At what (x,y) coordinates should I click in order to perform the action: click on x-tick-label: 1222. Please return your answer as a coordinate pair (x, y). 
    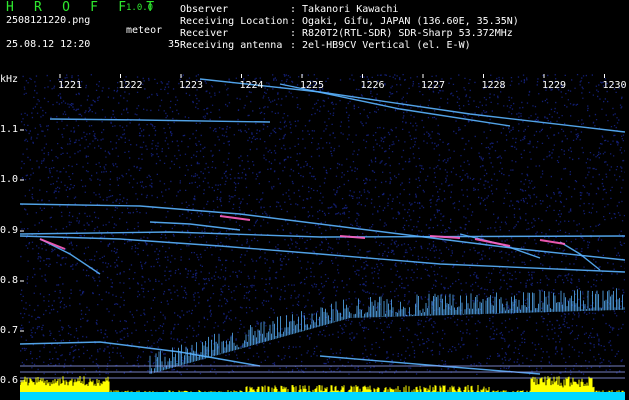
    Looking at the image, I should click on (130, 85).